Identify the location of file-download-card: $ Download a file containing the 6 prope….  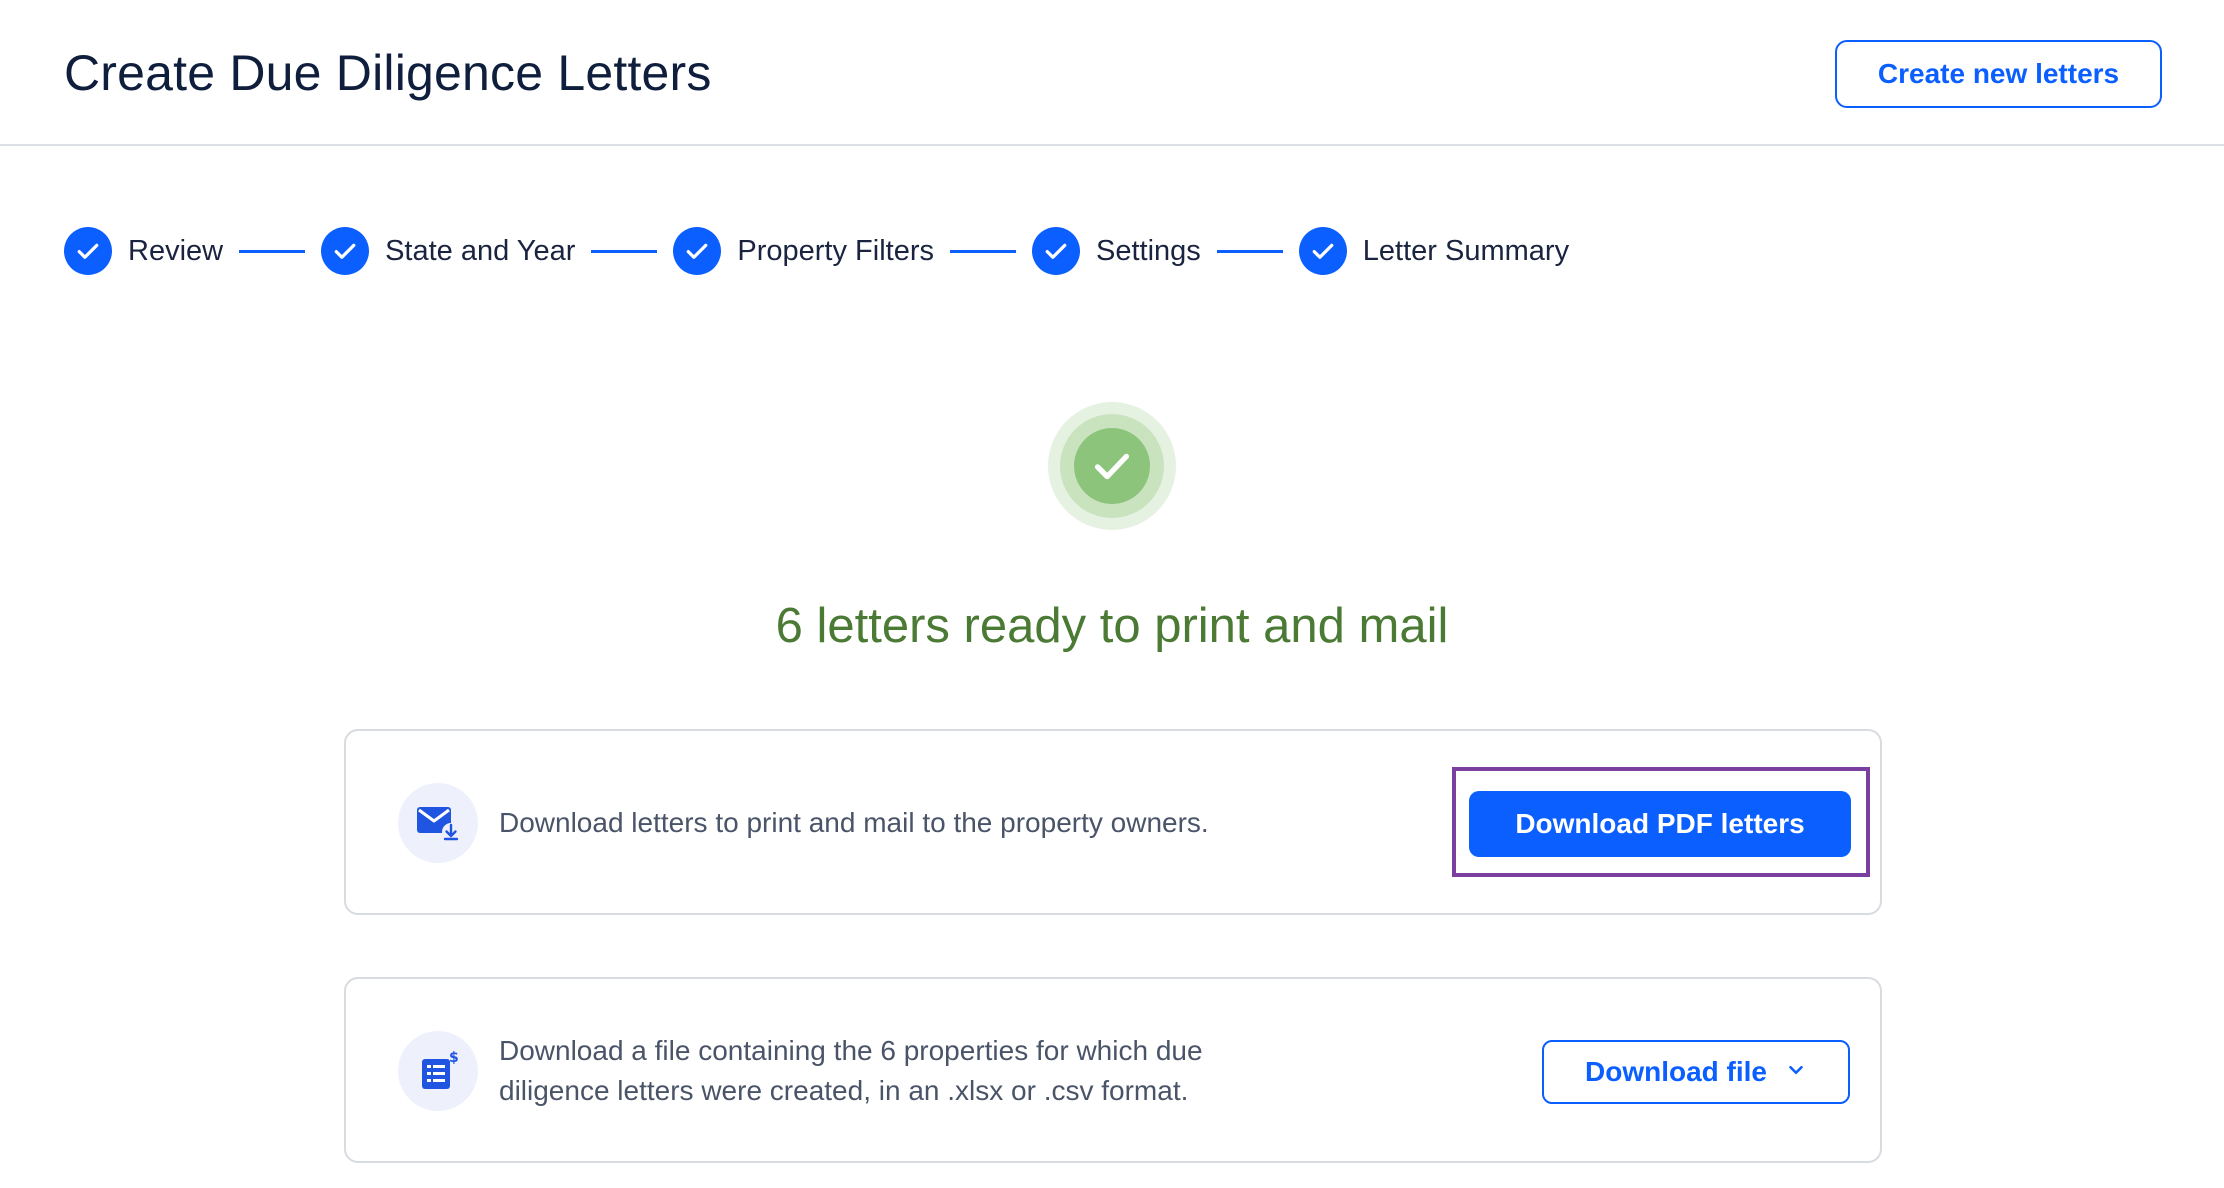
(1113, 1070).